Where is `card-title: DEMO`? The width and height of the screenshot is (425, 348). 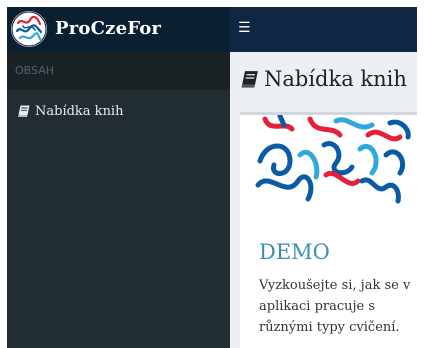 card-title: DEMO is located at coordinates (294, 252).